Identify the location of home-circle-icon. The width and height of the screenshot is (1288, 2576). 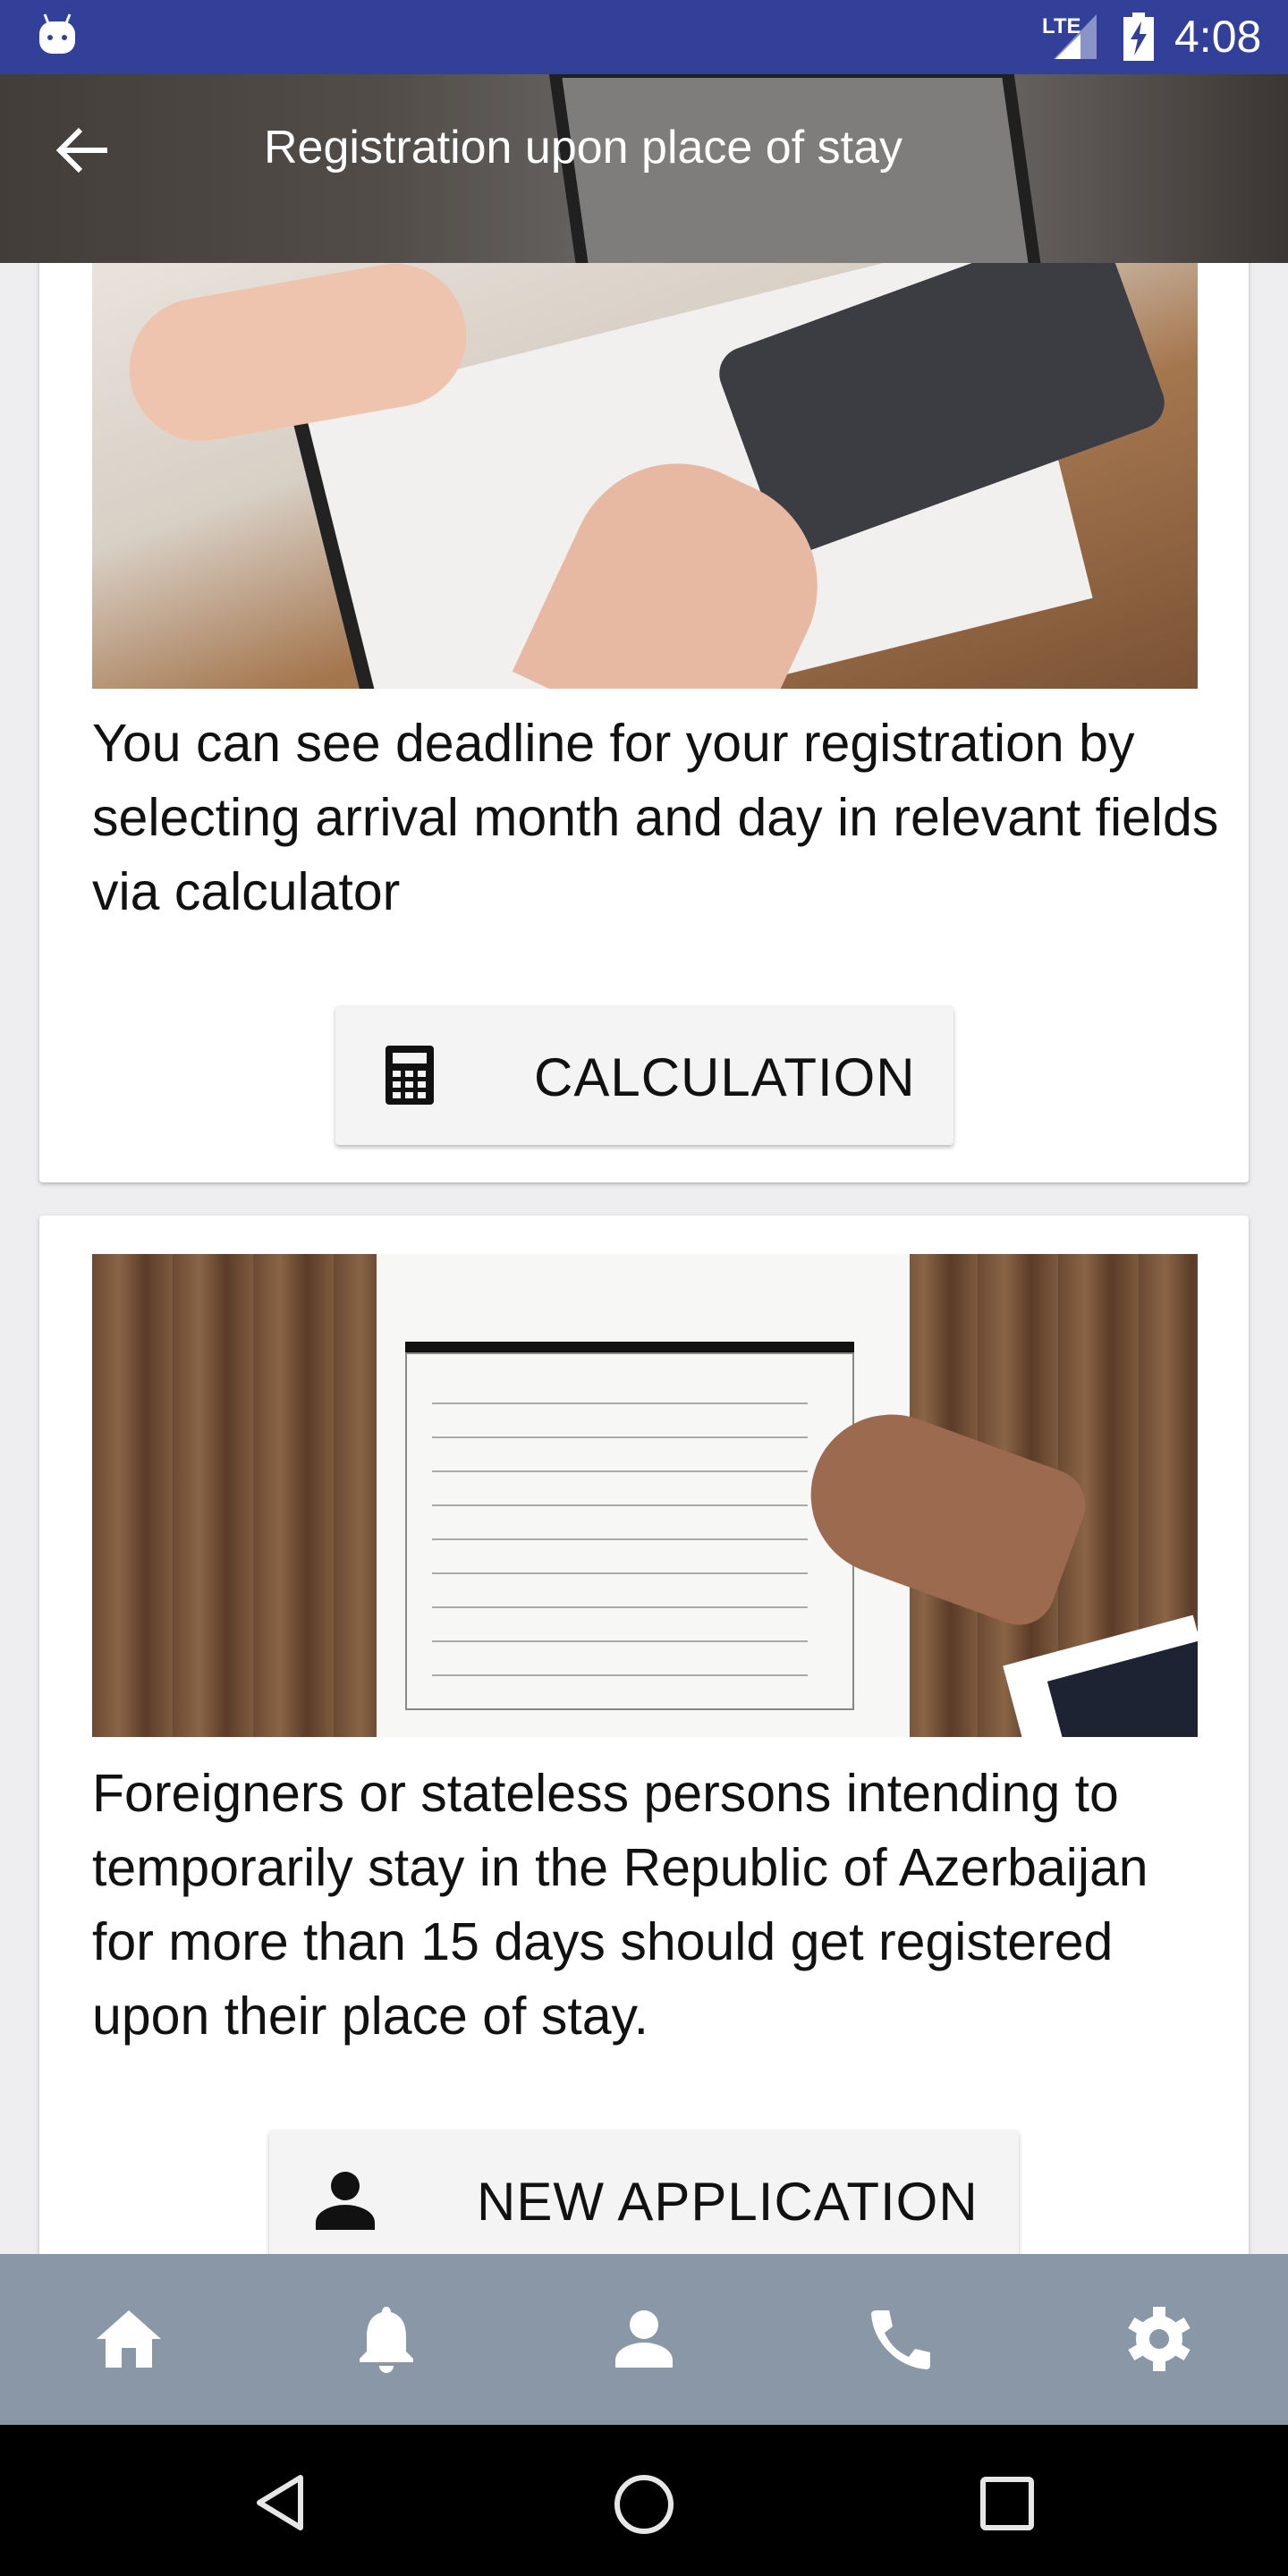
(644, 2504).